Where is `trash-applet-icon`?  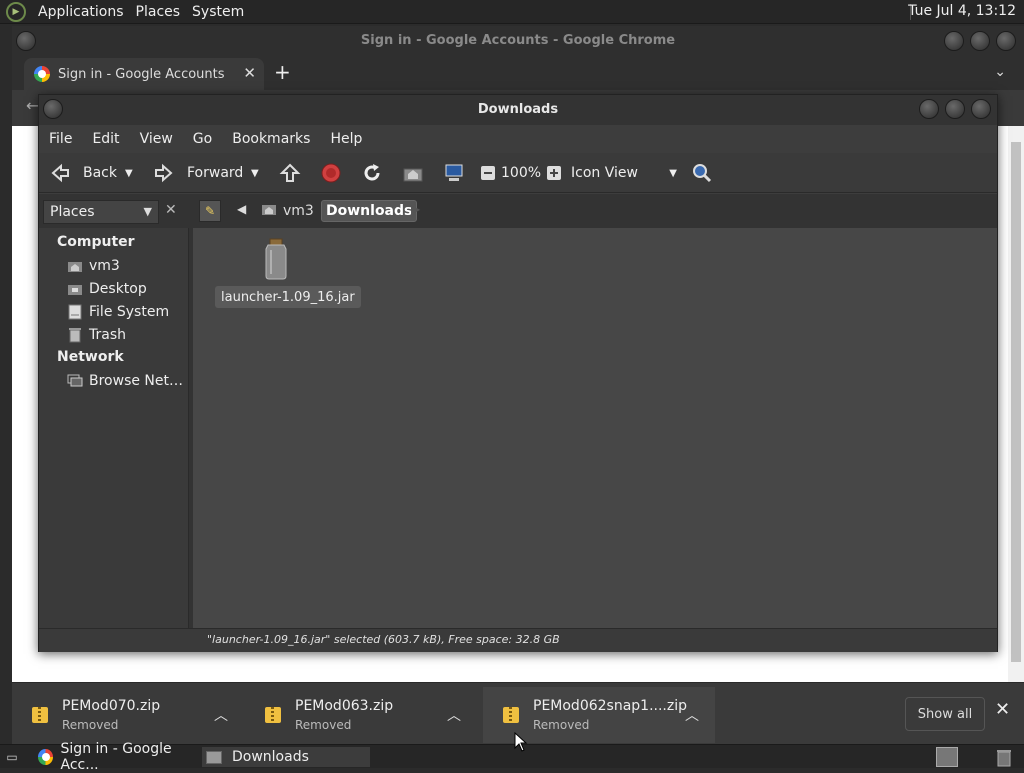
trash-applet-icon is located at coordinates (1004, 757).